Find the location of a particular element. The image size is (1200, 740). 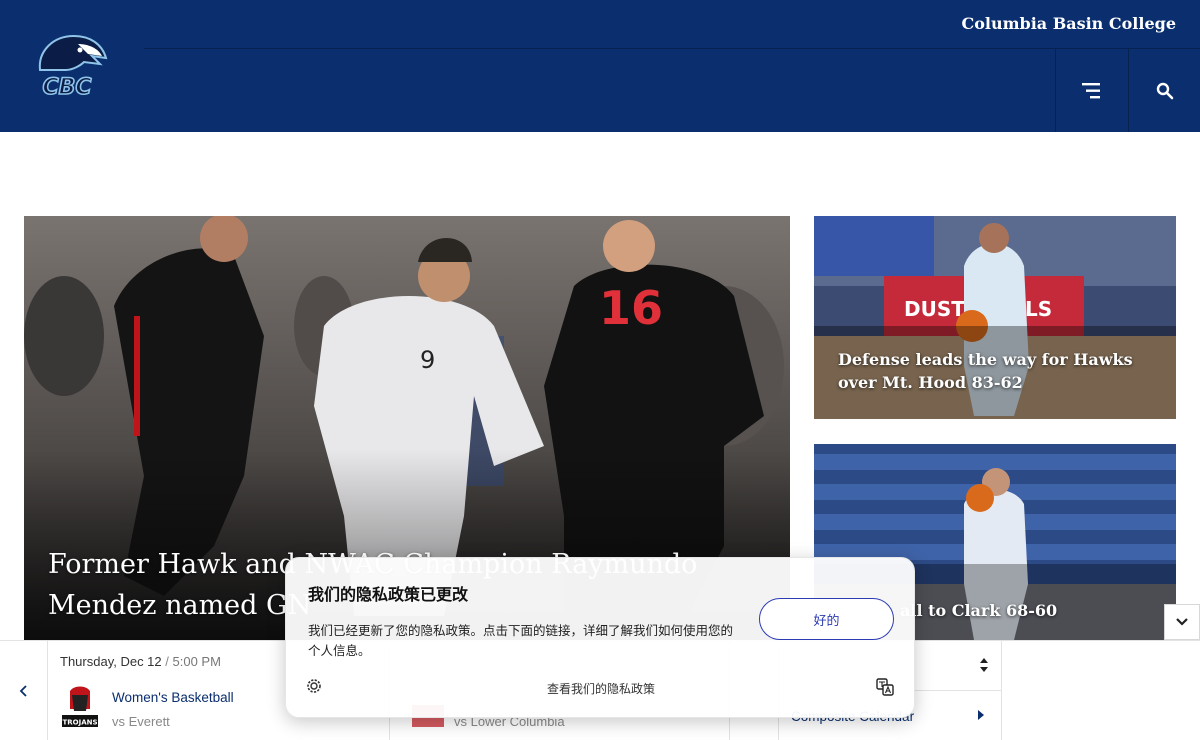

college-name-link: Columbia Basin College is located at coordinates (1068, 23).